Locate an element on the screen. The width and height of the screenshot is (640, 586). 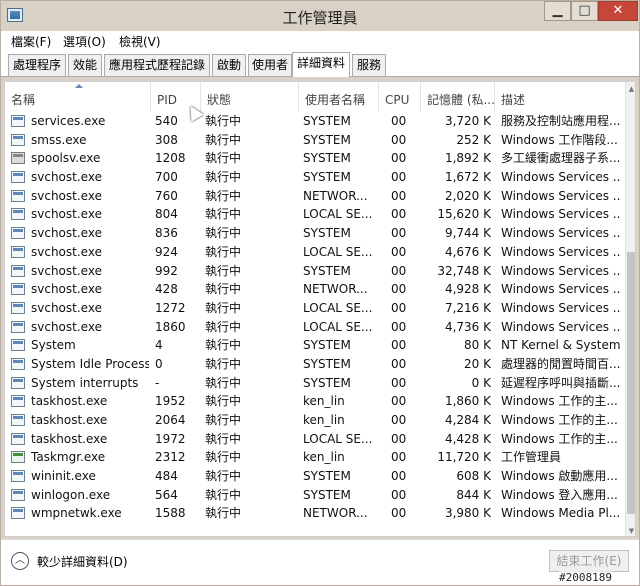
menu-bar: 檔案(F) 選項(O) 檢視(V) is located at coordinates (320, 41).